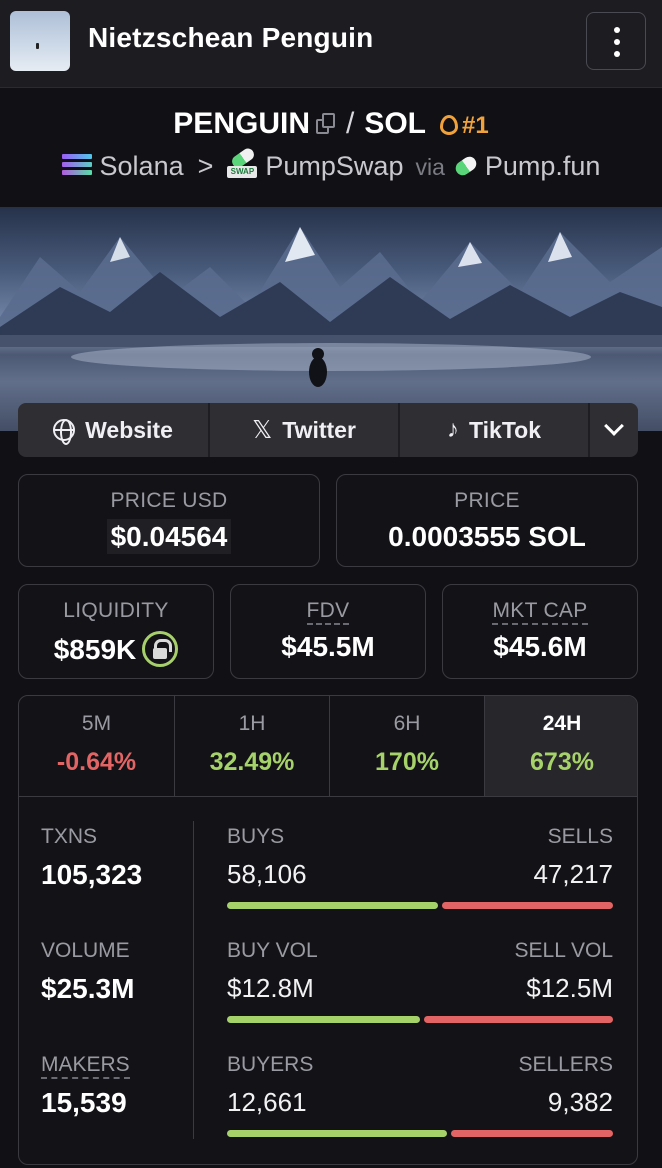 The width and height of the screenshot is (662, 1168). I want to click on market-cap-card: MKT CAP $45.6M, so click(540, 631).